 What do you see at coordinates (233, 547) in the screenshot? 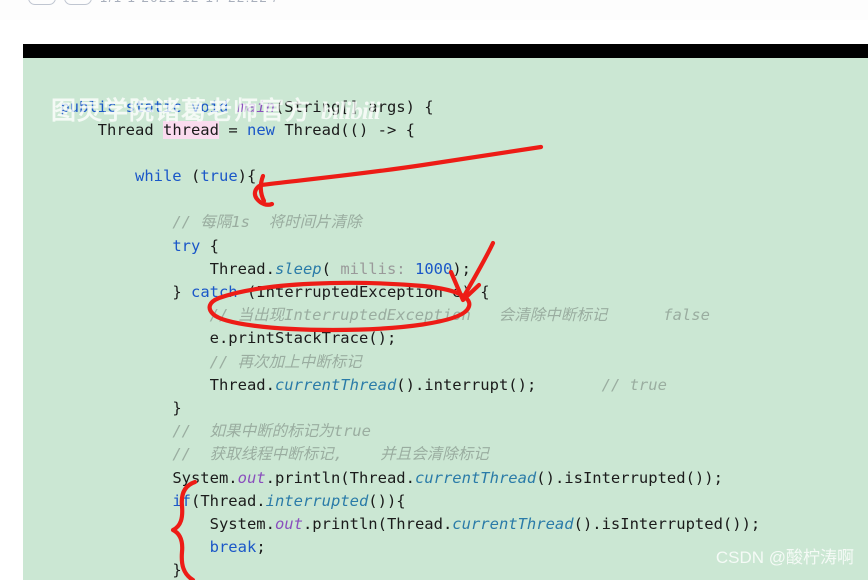
I see `code-token: break` at bounding box center [233, 547].